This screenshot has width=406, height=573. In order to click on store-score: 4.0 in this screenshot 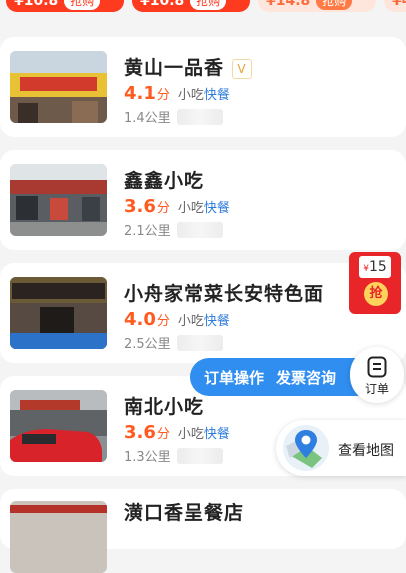, I will do `click(140, 319)`.